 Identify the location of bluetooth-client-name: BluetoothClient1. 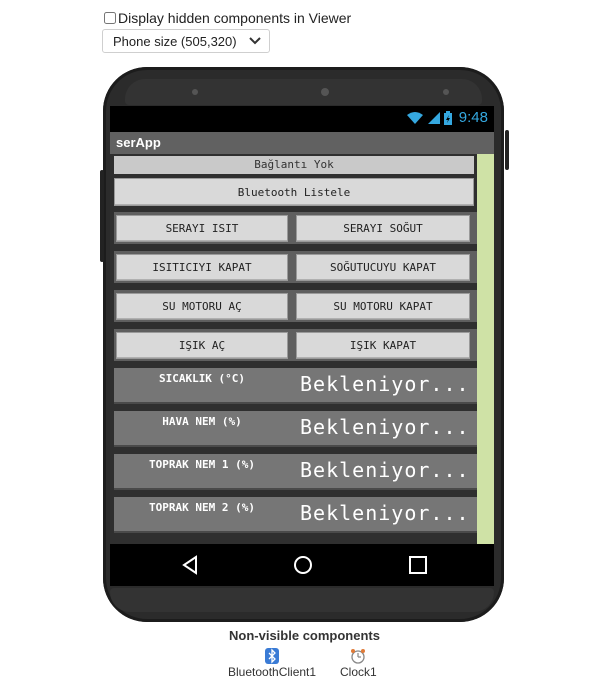
(272, 672).